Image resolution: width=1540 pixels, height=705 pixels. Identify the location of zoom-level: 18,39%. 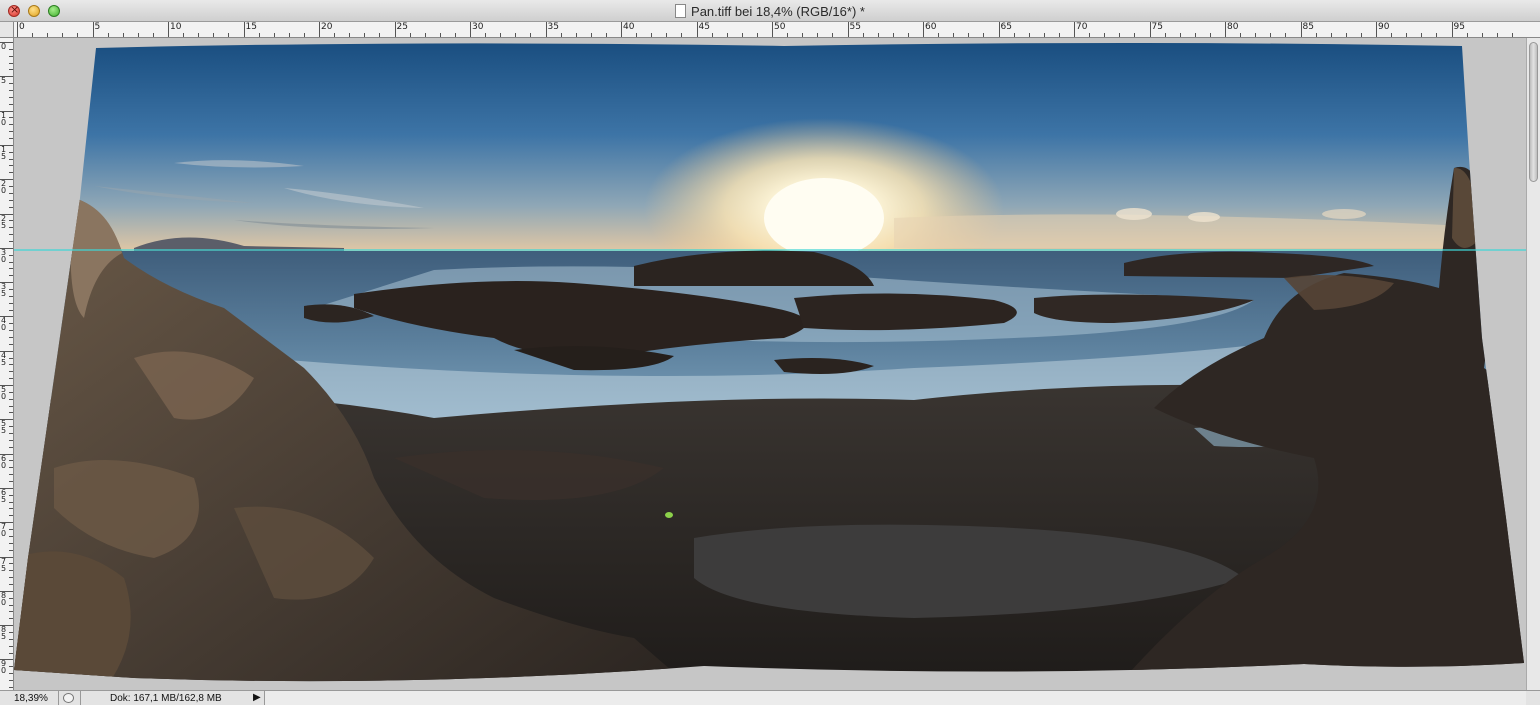
(31, 698).